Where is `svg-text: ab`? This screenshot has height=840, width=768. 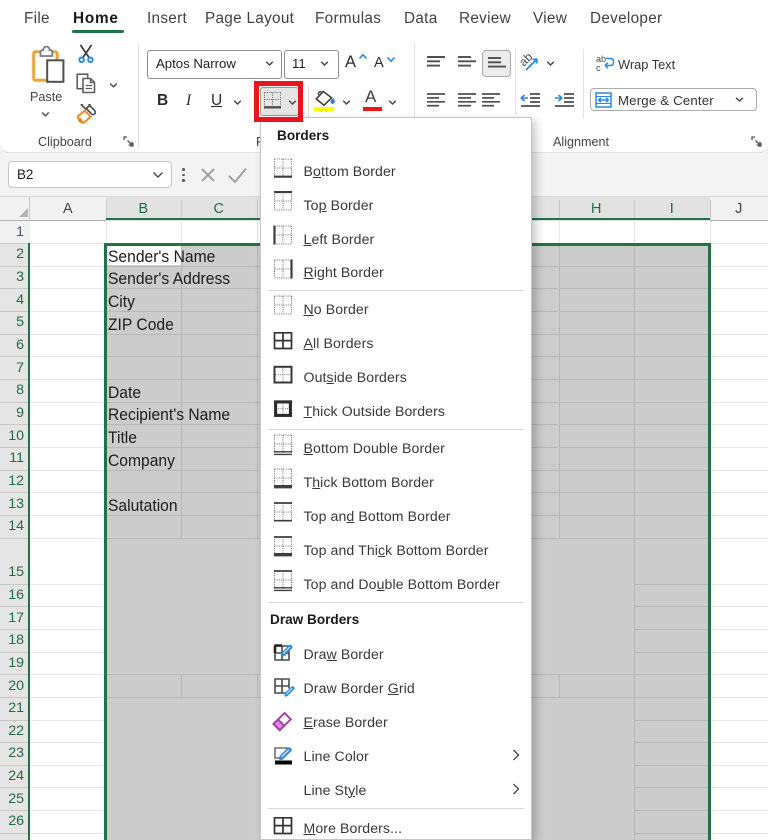 svg-text: ab is located at coordinates (528, 60).